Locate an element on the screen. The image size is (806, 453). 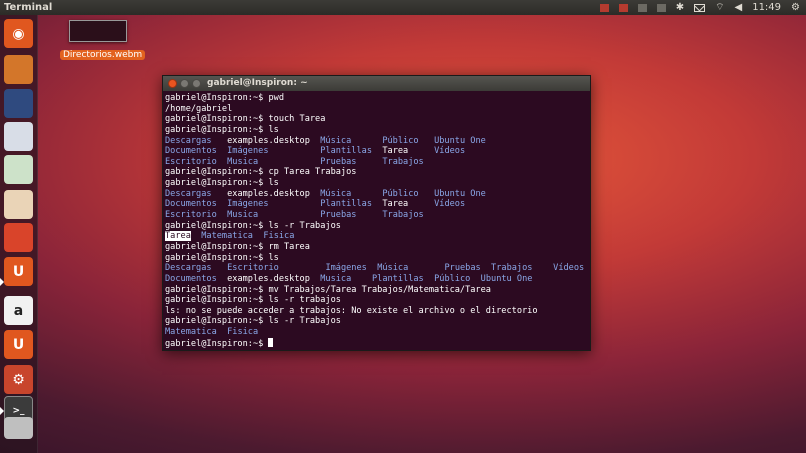
ubuntu-one-music-icon: U is located at coordinates (18, 344).